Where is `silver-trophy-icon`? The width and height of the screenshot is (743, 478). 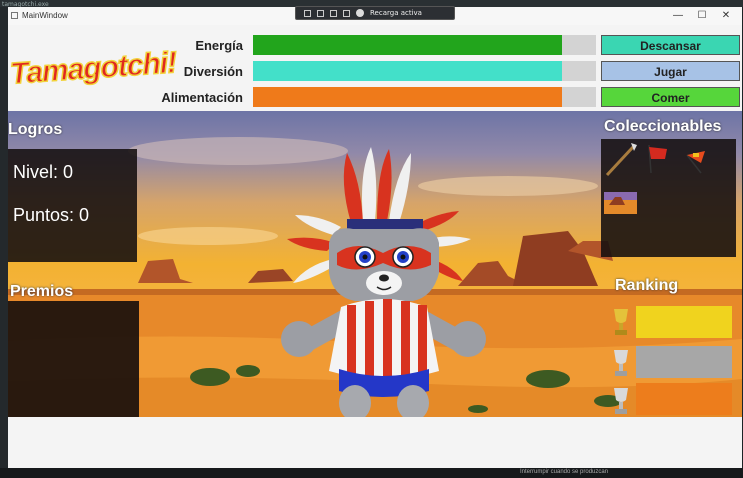 silver-trophy-icon is located at coordinates (621, 363).